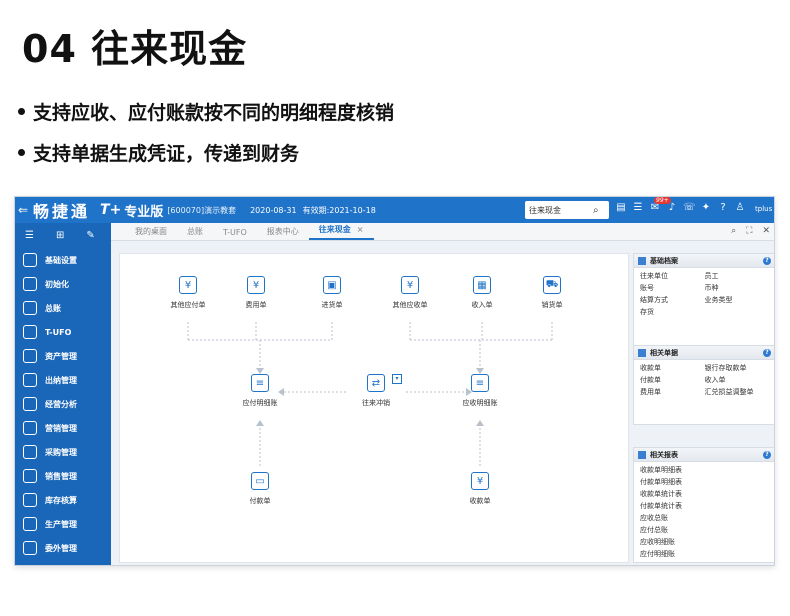 The image size is (790, 616). What do you see at coordinates (704, 494) in the screenshot?
I see `panel-link: 收款单统计表` at bounding box center [704, 494].